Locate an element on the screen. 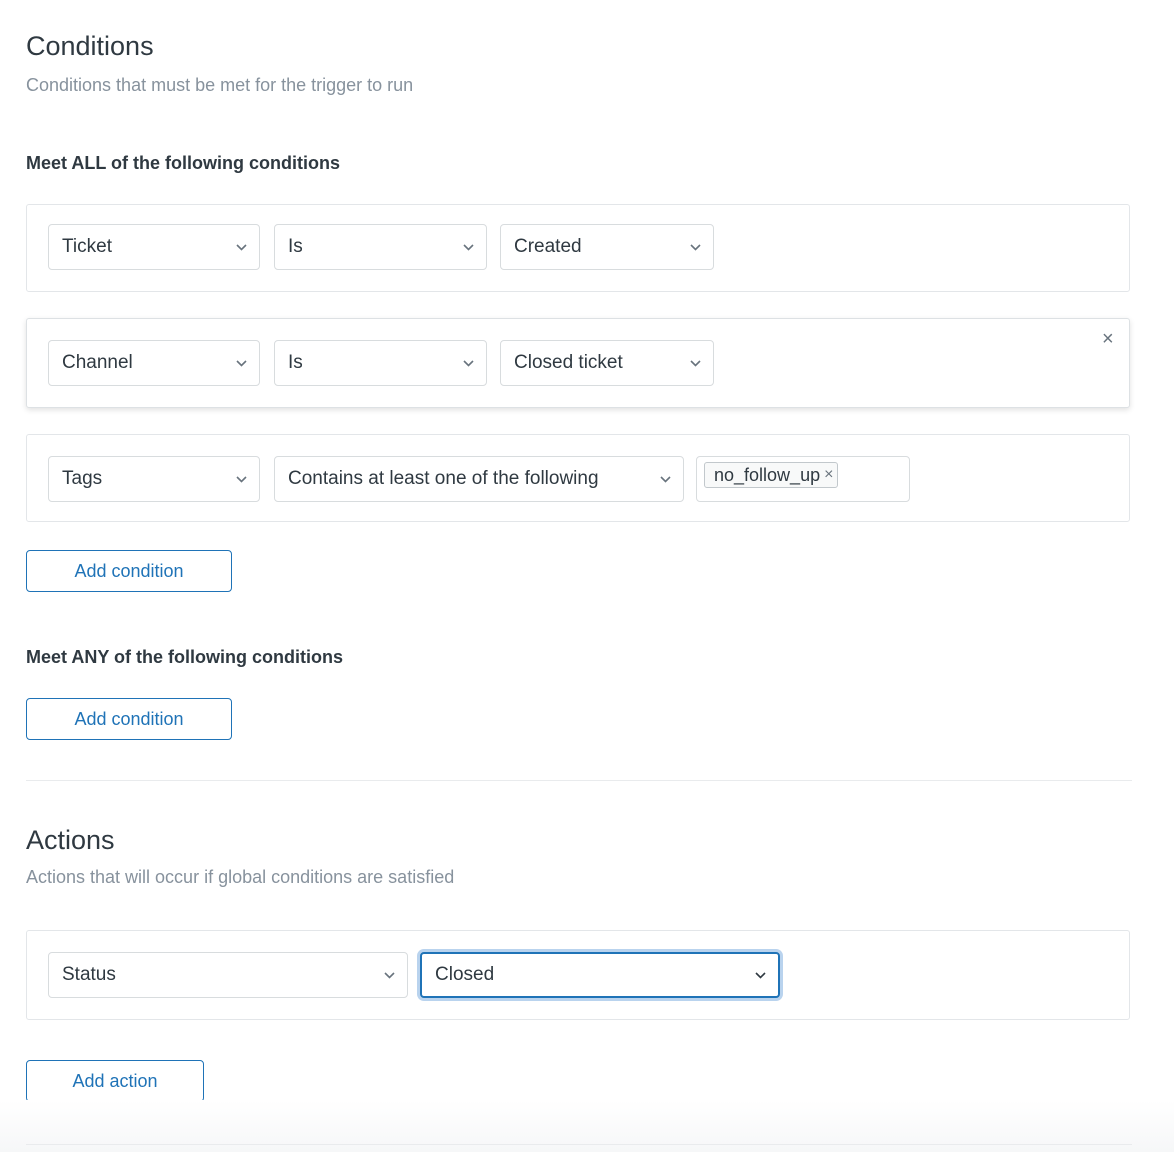 The image size is (1174, 1152). condition-field-select: Channel is located at coordinates (154, 363).